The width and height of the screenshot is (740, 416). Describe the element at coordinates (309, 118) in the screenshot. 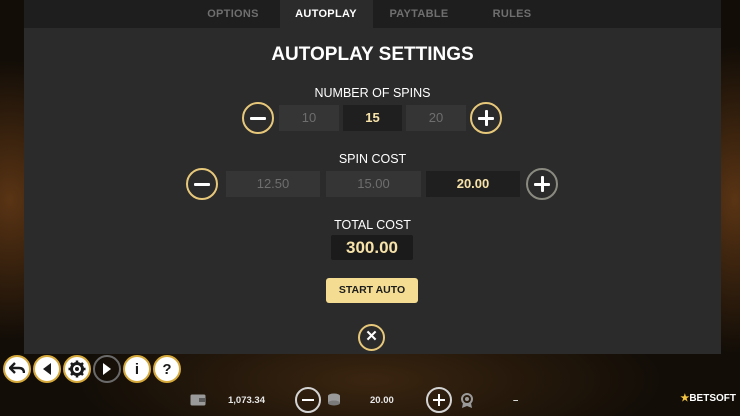

I see `spins-option: 10` at that location.